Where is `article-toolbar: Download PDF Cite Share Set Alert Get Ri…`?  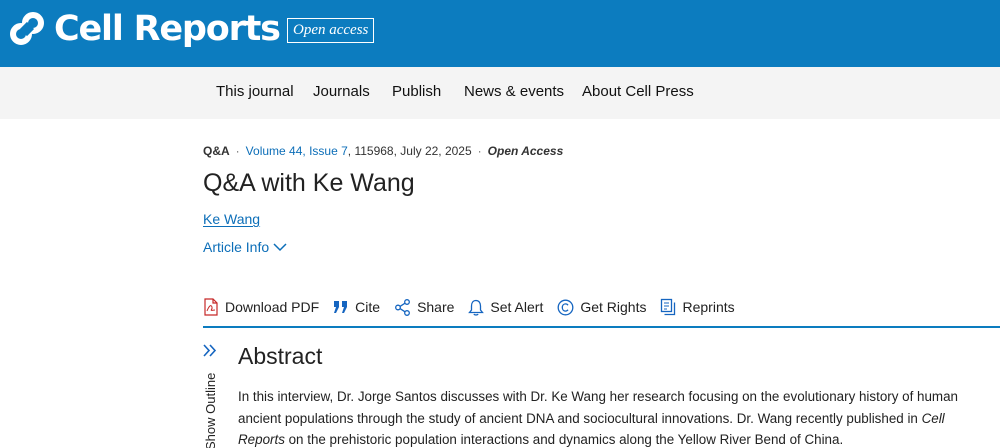 article-toolbar: Download PDF Cite Share Set Alert Get Ri… is located at coordinates (476, 307).